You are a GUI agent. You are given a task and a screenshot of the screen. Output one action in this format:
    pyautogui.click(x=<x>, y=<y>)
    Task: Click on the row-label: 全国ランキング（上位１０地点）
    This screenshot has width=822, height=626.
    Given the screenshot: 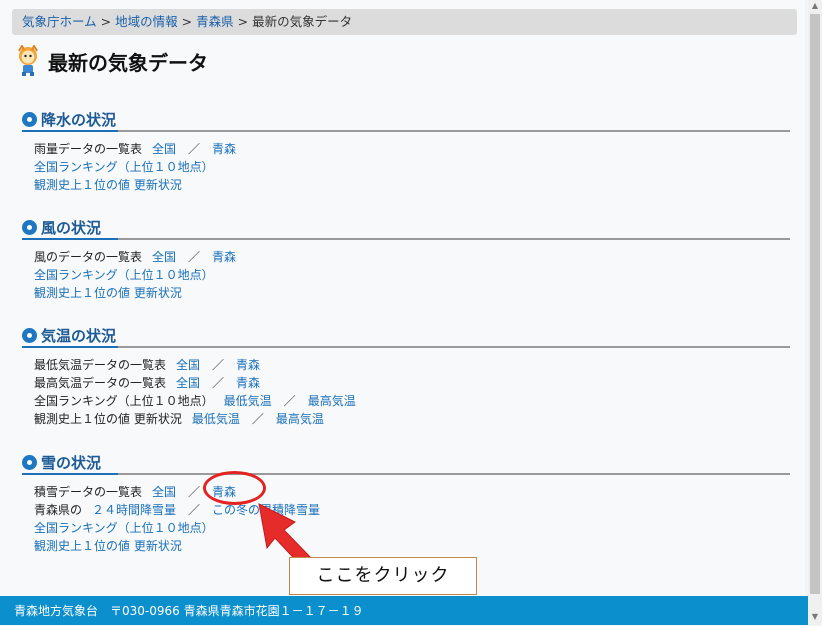 What is the action you would take?
    pyautogui.click(x=124, y=401)
    